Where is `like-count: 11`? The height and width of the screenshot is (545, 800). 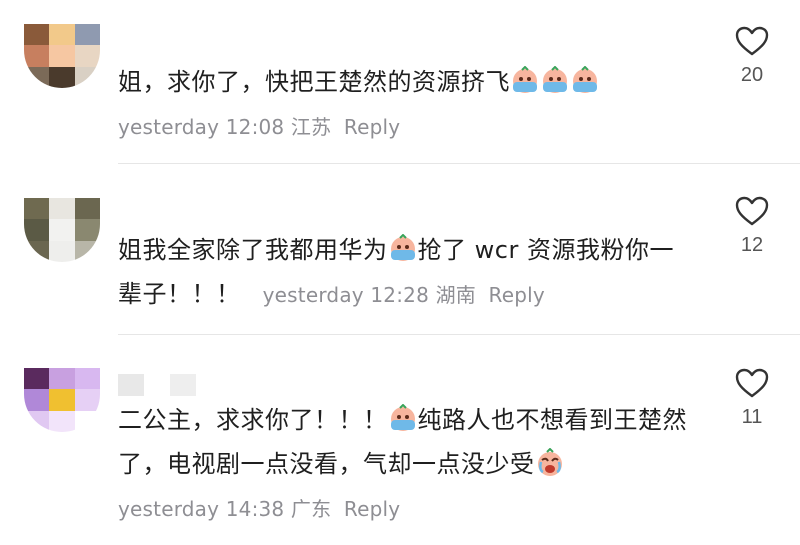 like-count: 11 is located at coordinates (752, 417).